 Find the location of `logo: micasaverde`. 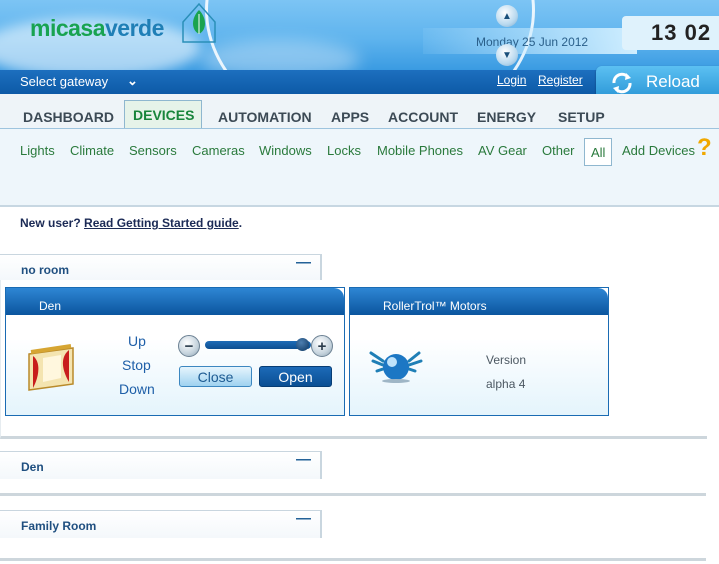

logo: micasaverde is located at coordinates (97, 28).